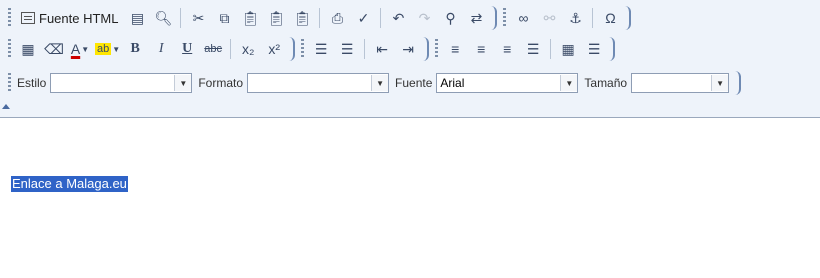 This screenshot has width=820, height=278. What do you see at coordinates (6, 106) in the screenshot?
I see `collapse-toolbar-icon` at bounding box center [6, 106].